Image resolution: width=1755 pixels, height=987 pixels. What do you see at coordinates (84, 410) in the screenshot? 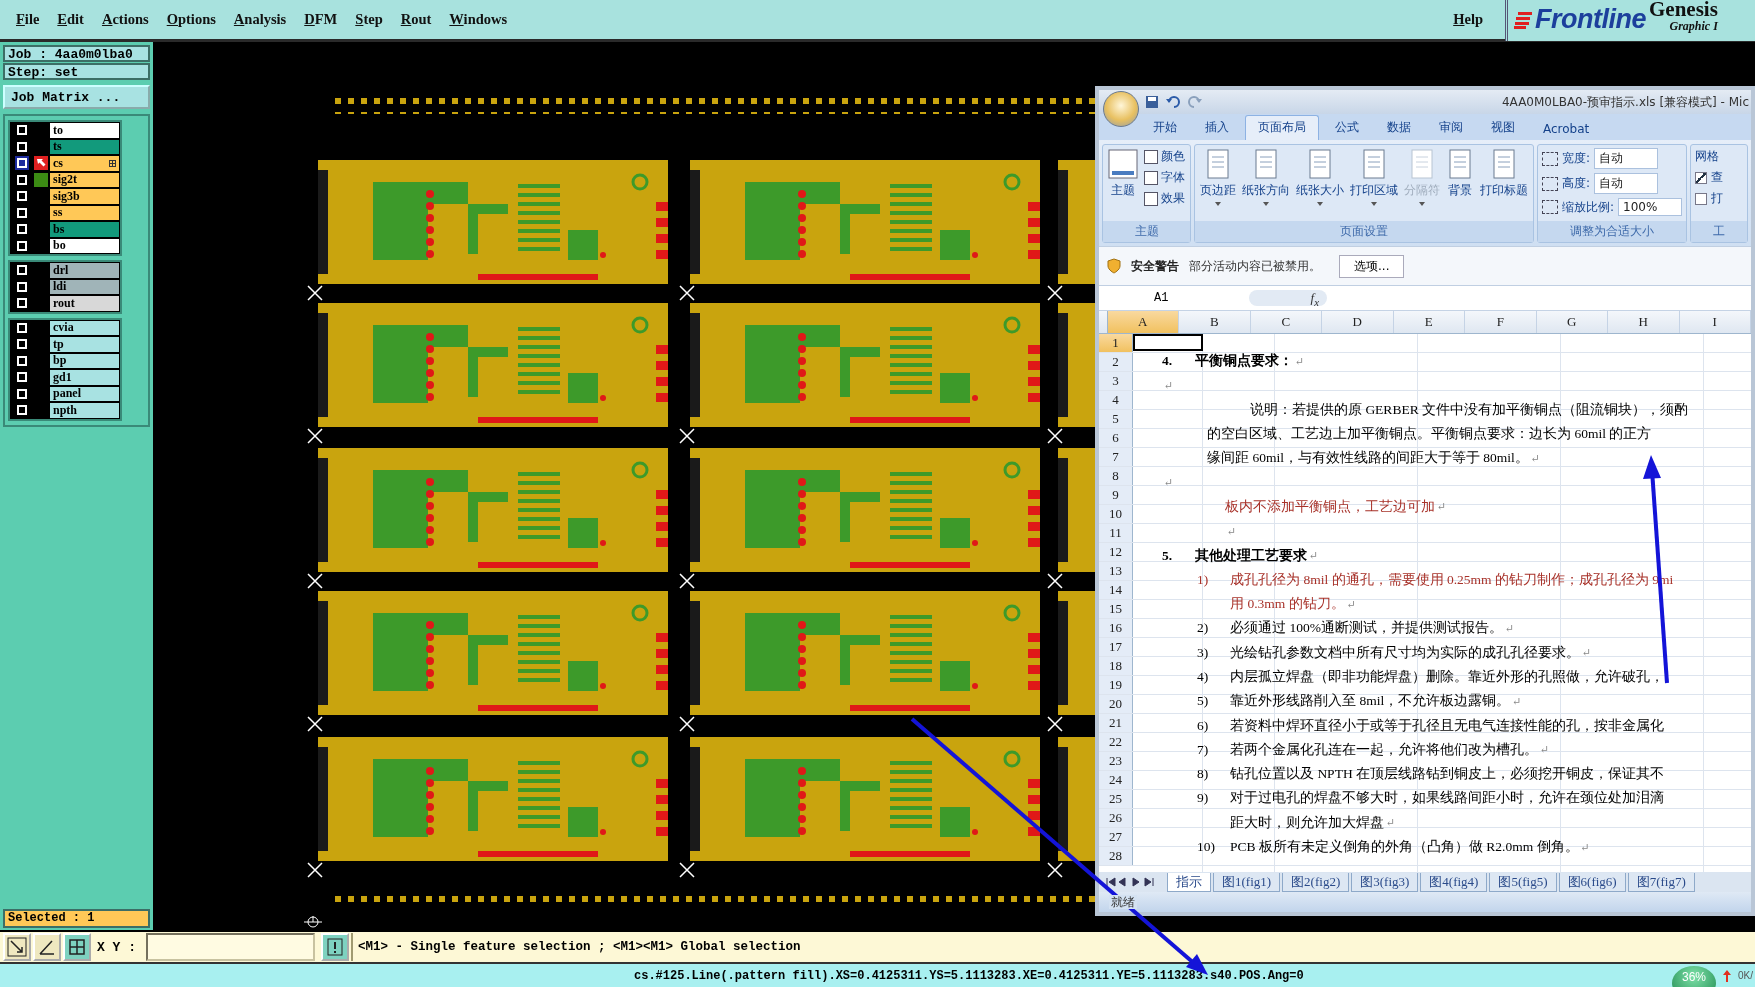
I see `layer-strip: npth` at bounding box center [84, 410].